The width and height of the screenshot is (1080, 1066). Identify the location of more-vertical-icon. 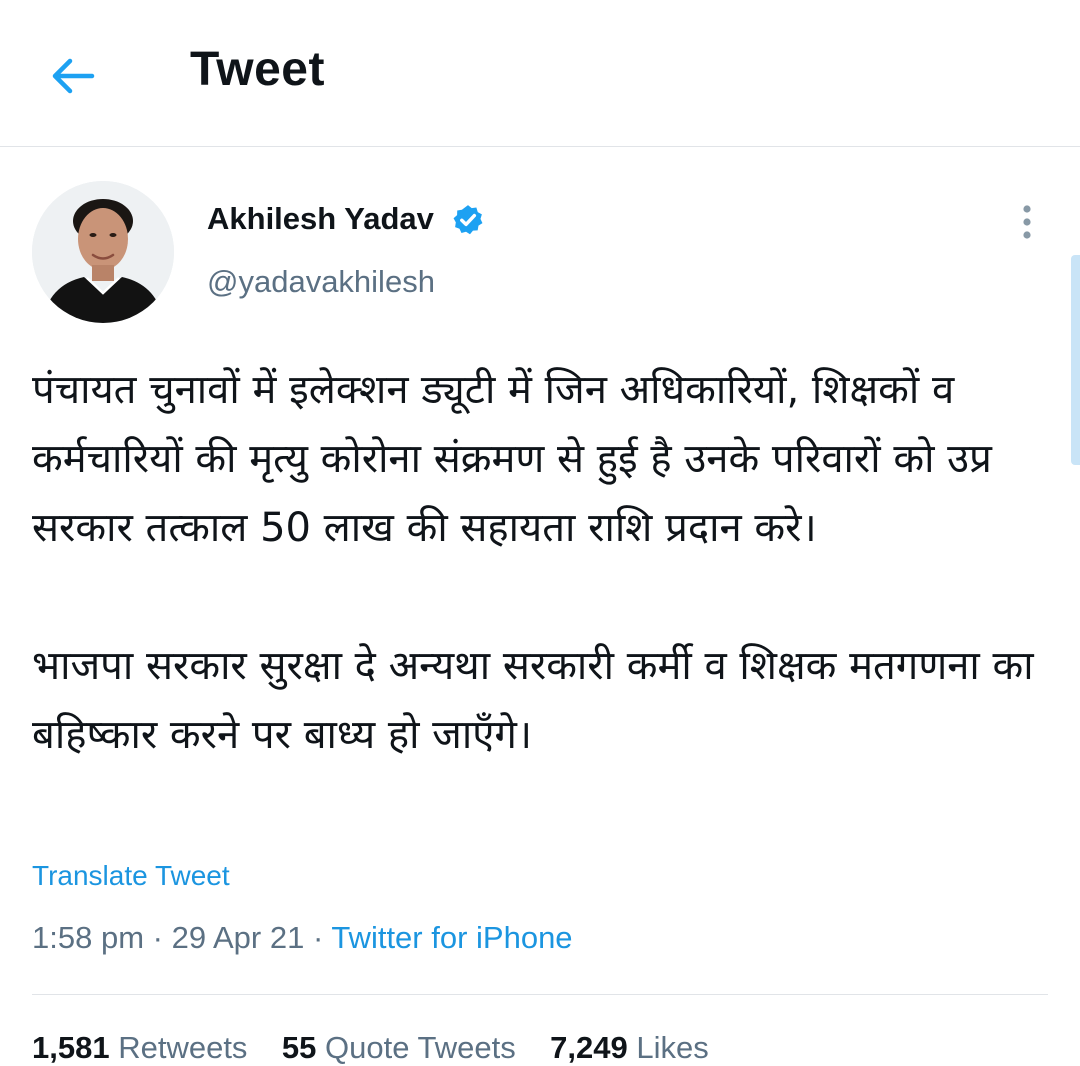
(1027, 222).